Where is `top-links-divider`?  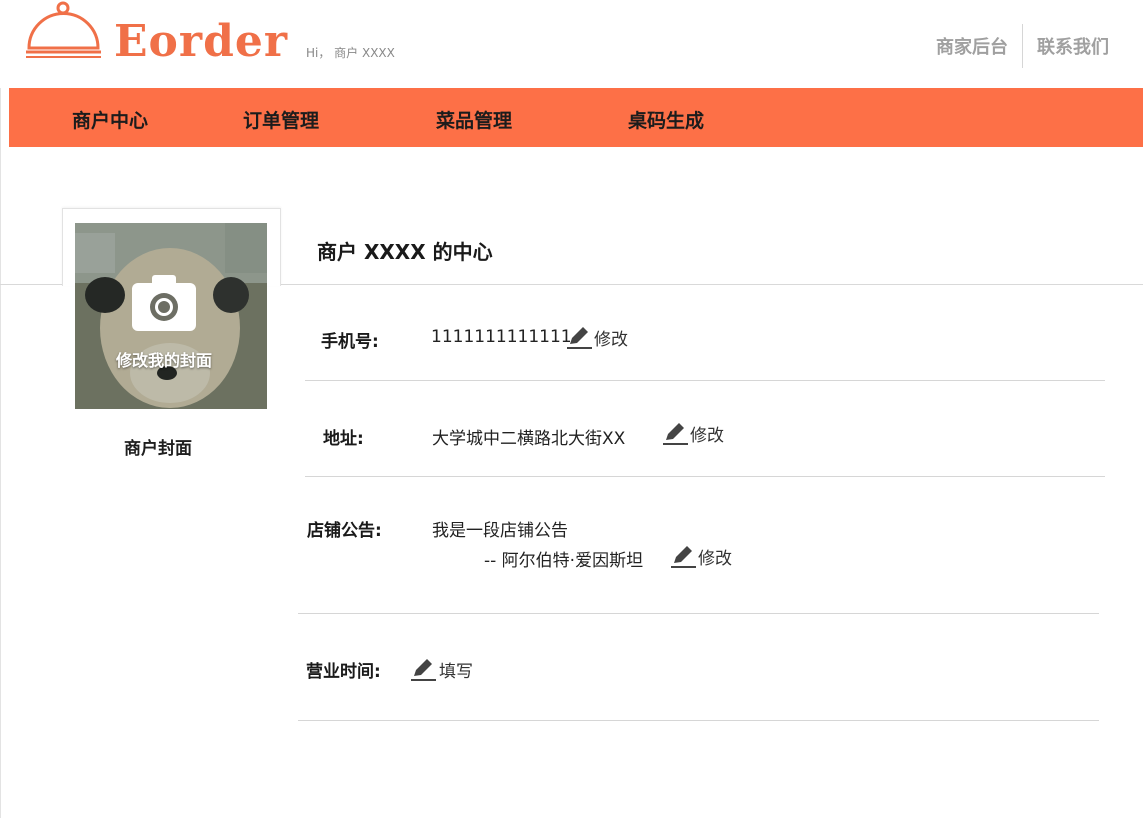 top-links-divider is located at coordinates (1022, 46).